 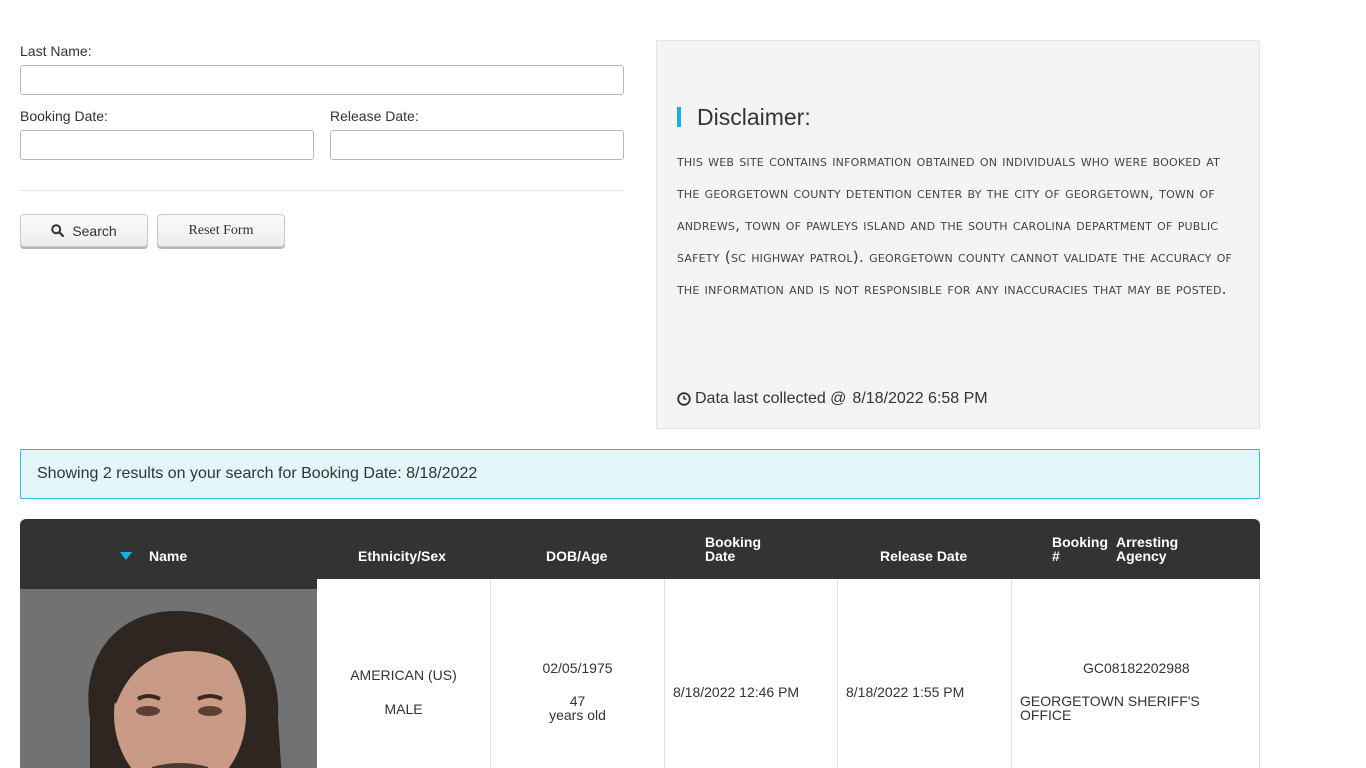 I want to click on release-date-label: Release Date:, so click(x=374, y=116).